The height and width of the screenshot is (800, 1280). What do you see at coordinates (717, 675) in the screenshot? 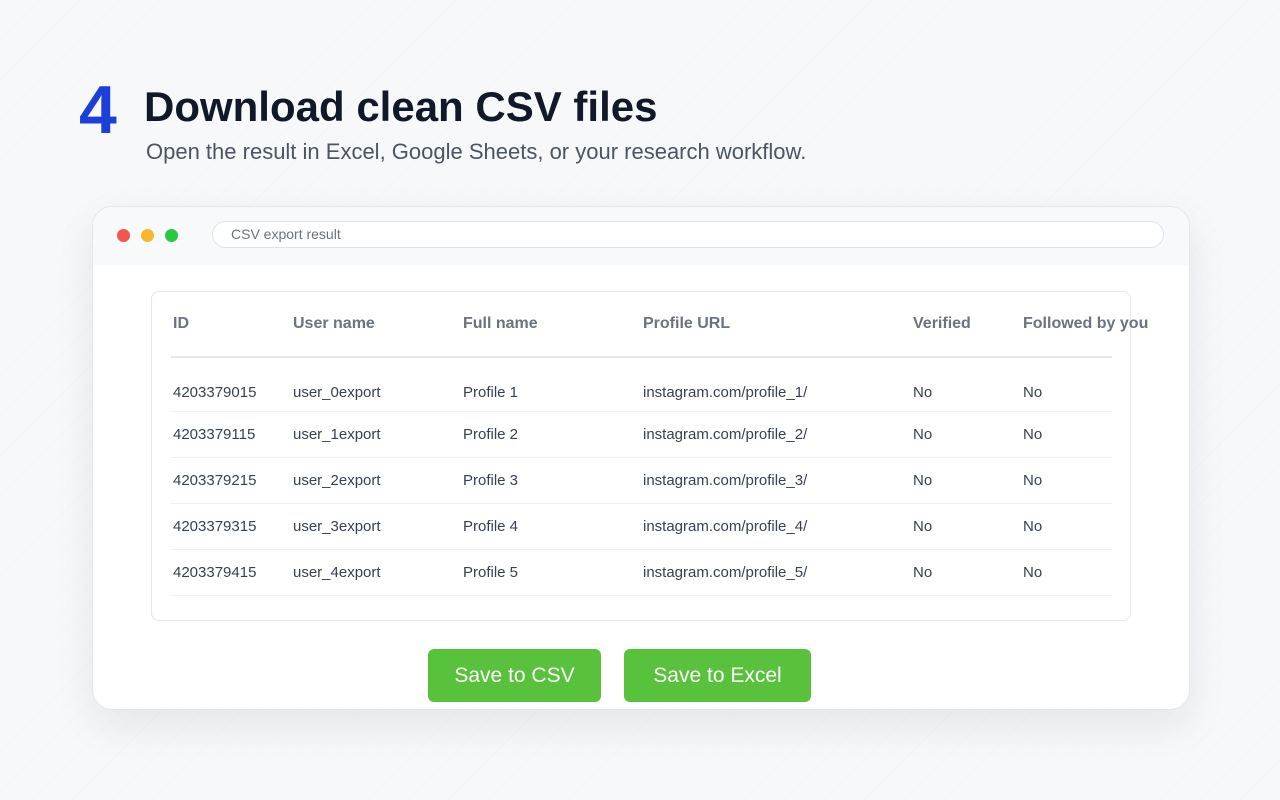
I see `save-to-excel-button: Save to Excel` at bounding box center [717, 675].